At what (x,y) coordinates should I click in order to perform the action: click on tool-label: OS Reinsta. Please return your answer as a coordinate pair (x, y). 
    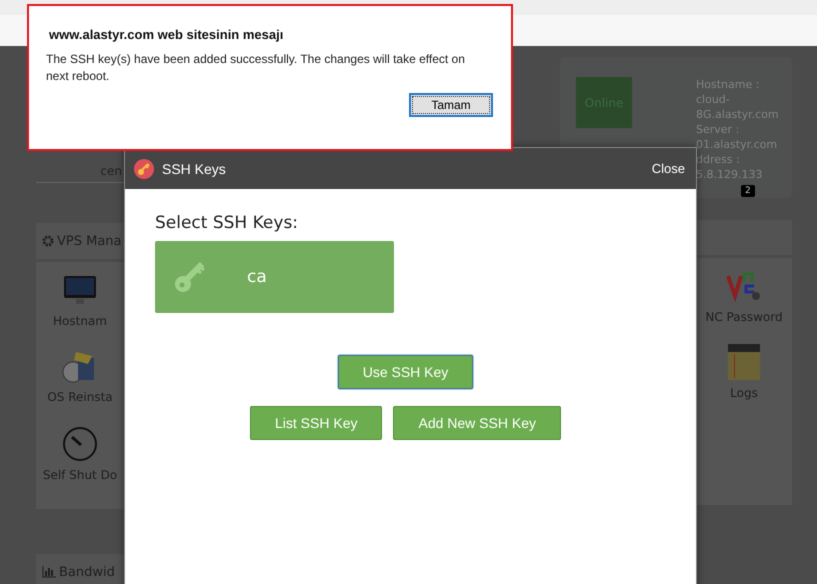
    Looking at the image, I should click on (80, 397).